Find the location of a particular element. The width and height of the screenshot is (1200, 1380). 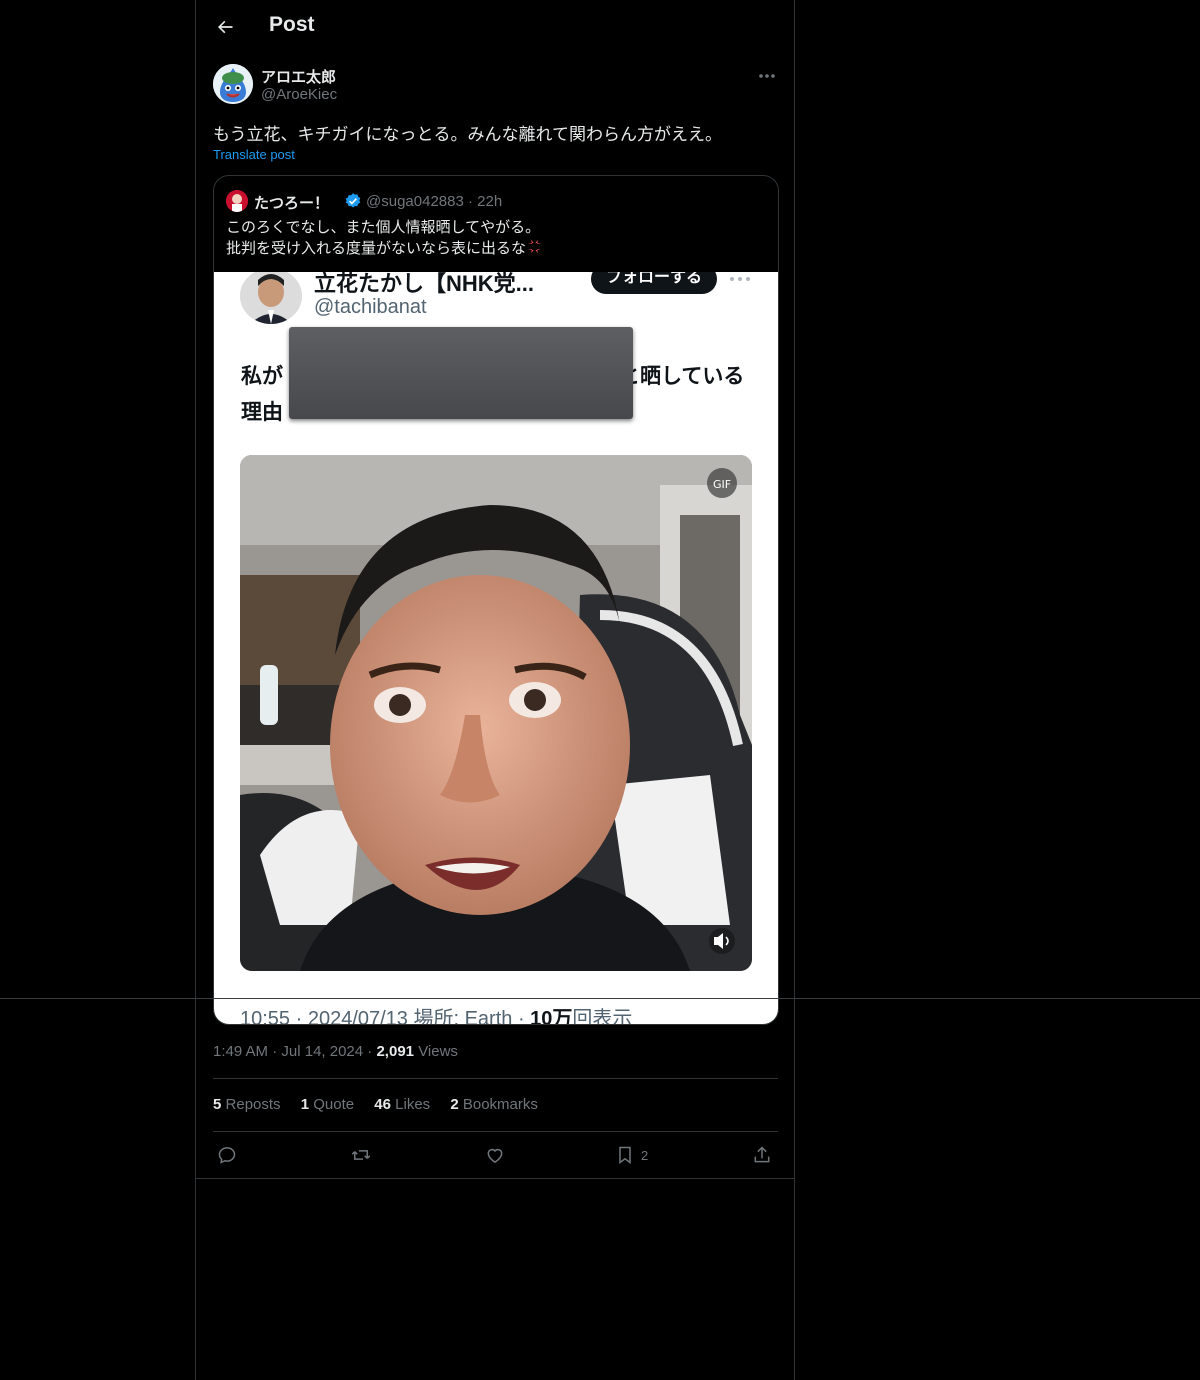

quoted-text-line-1: このろくでなし、また個人情報晒してやがる。 is located at coordinates (383, 227).